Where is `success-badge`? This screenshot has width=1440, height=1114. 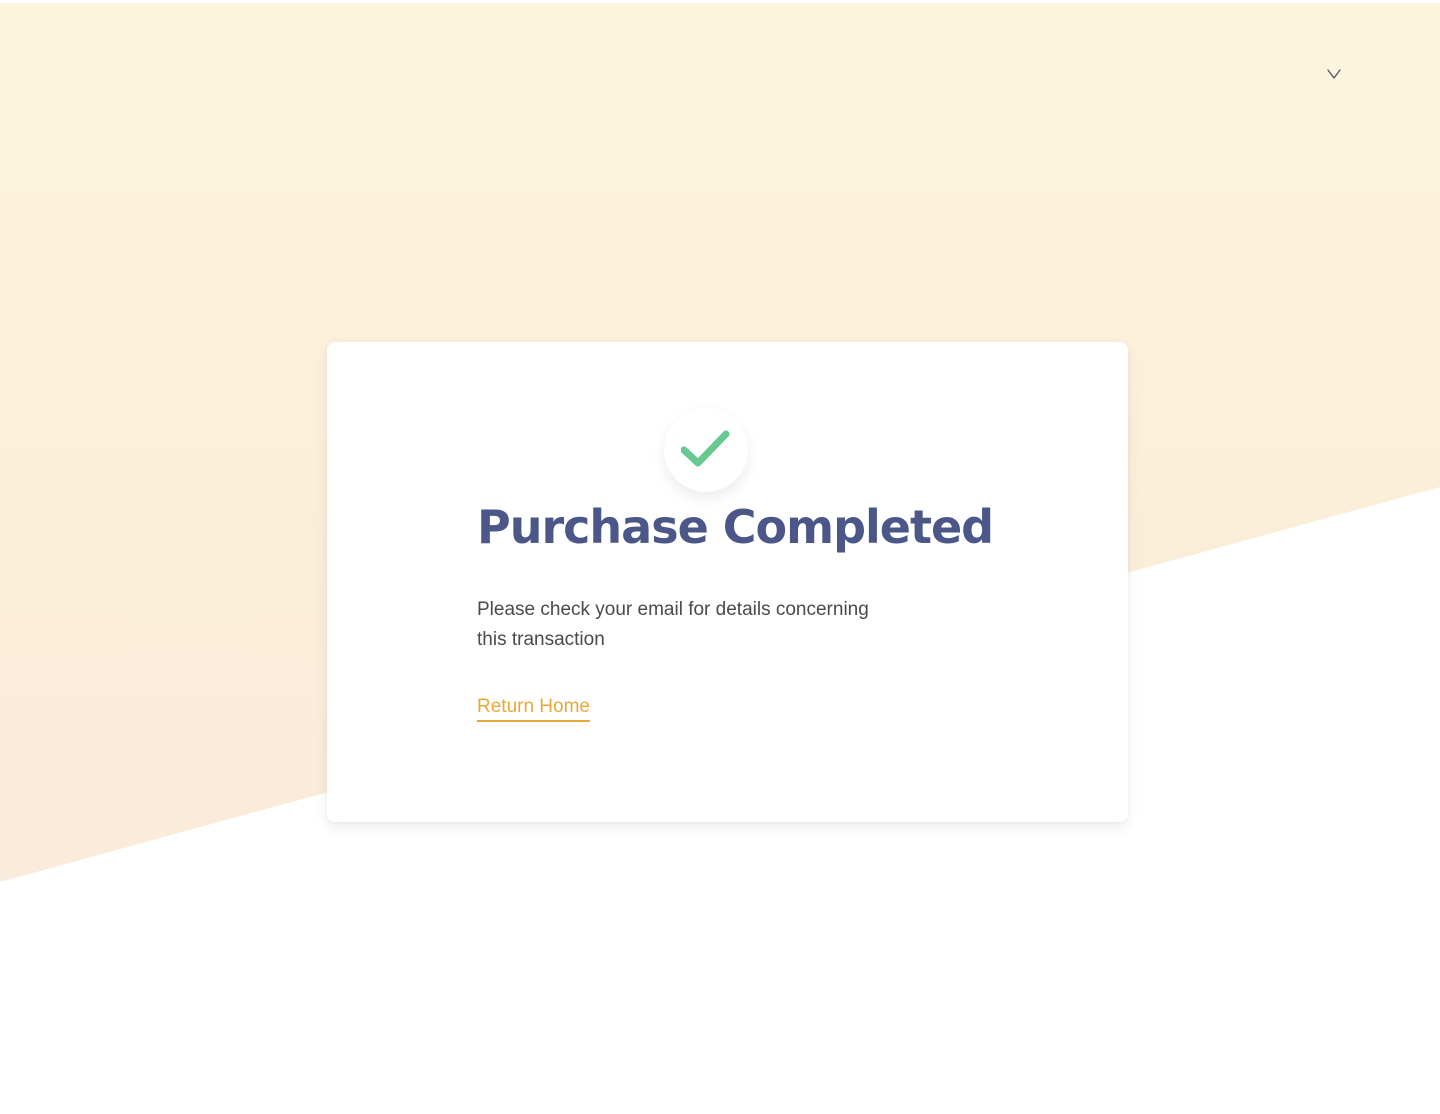 success-badge is located at coordinates (706, 450).